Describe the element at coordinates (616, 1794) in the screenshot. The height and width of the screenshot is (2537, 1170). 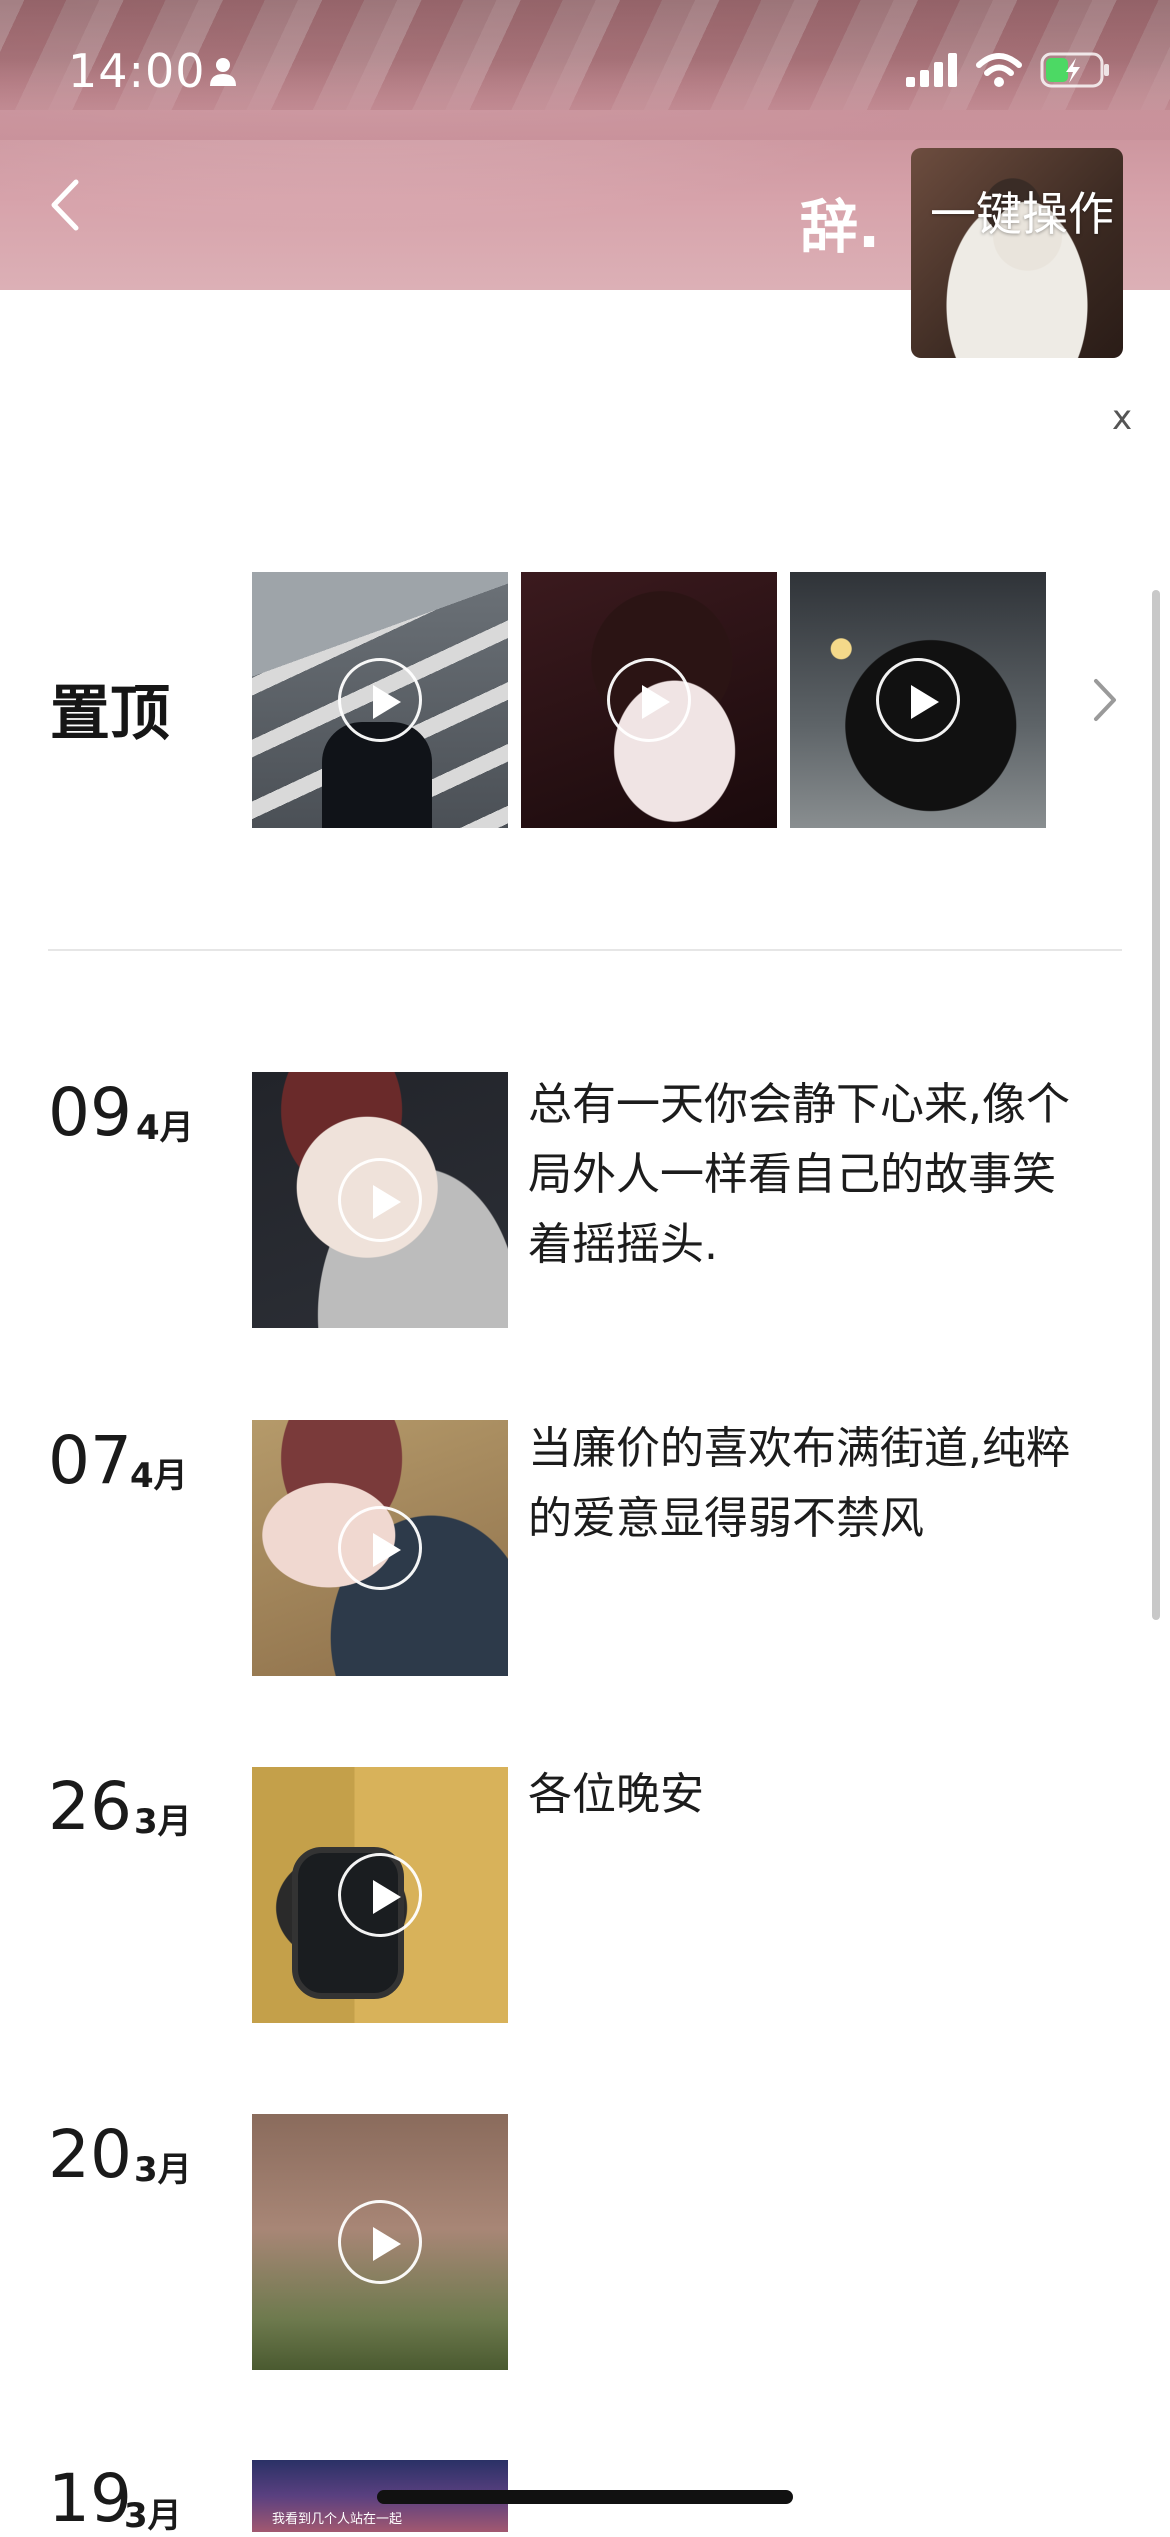
I see `entry-caption: 各位晚安` at that location.